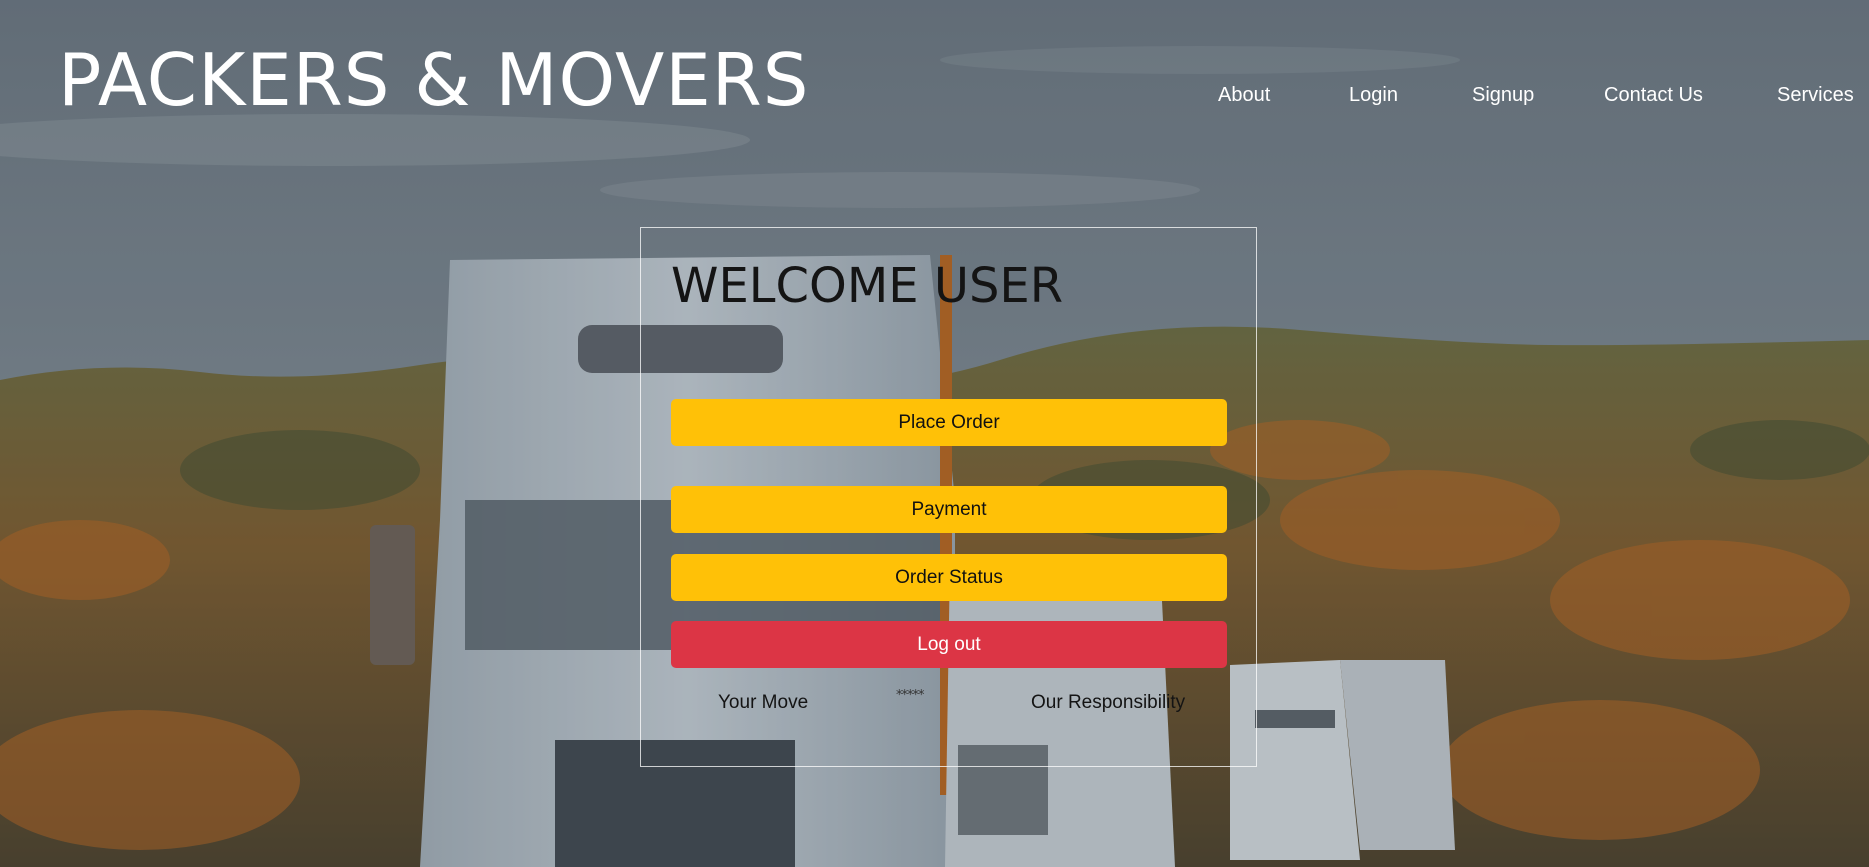  What do you see at coordinates (433, 80) in the screenshot?
I see `site-logo-title: PACKERS & MOVERS` at bounding box center [433, 80].